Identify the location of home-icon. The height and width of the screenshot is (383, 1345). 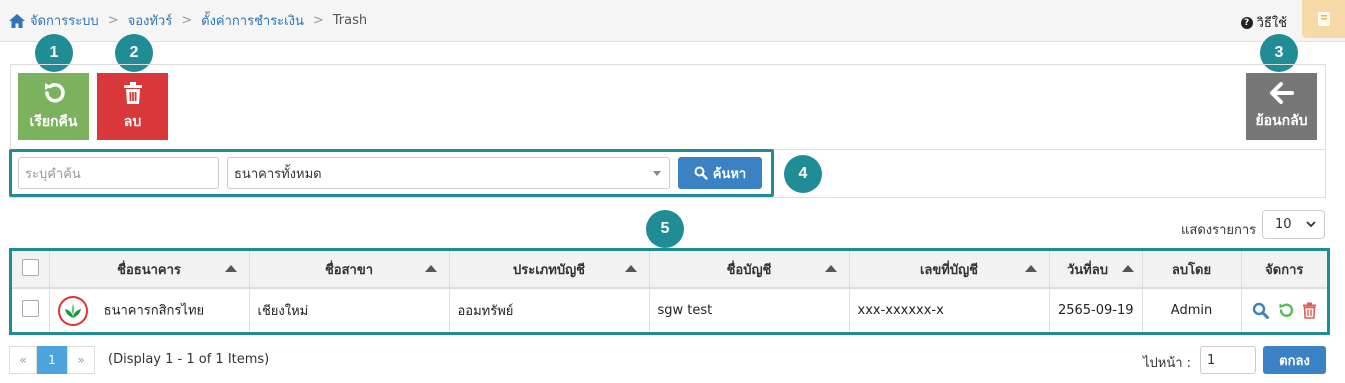
(17, 21).